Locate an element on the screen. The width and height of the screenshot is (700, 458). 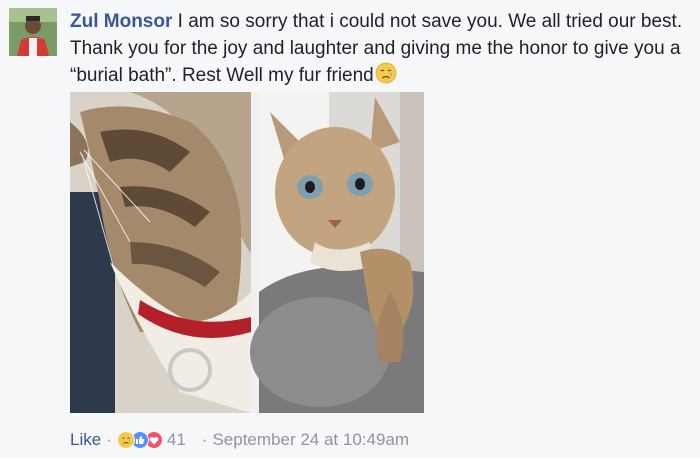
reactions-summary: 41 is located at coordinates (153, 440).